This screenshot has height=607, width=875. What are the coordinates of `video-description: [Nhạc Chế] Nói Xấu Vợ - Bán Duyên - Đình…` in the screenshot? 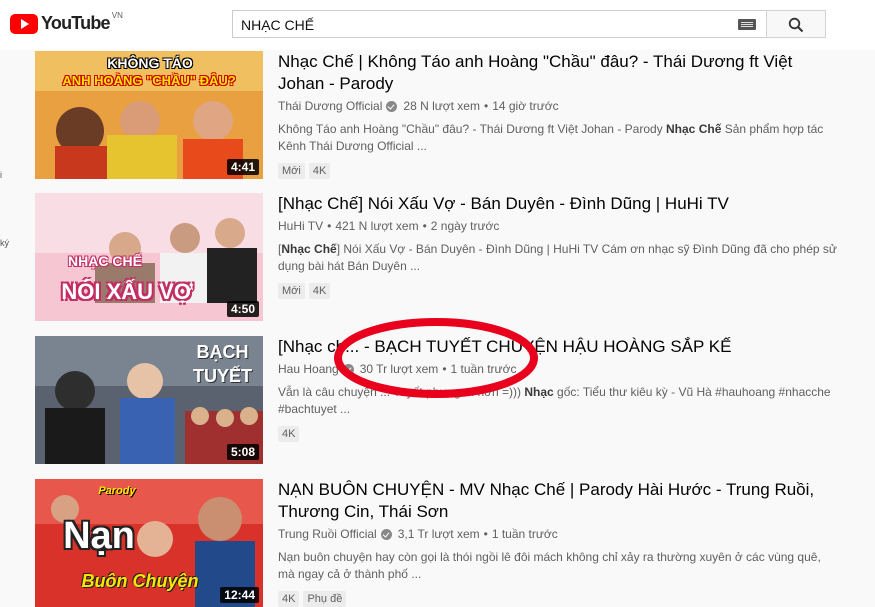 It's located at (557, 257).